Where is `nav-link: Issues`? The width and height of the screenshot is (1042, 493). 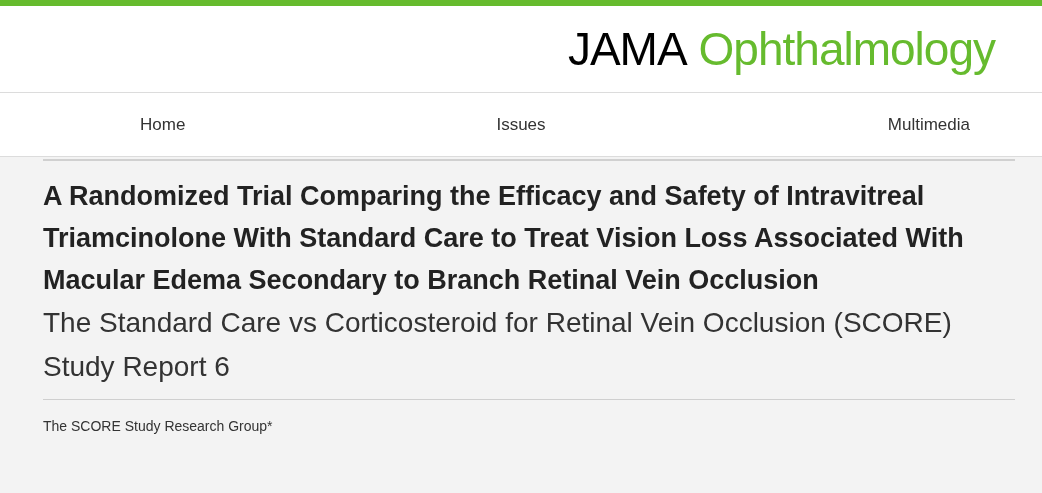 nav-link: Issues is located at coordinates (521, 124).